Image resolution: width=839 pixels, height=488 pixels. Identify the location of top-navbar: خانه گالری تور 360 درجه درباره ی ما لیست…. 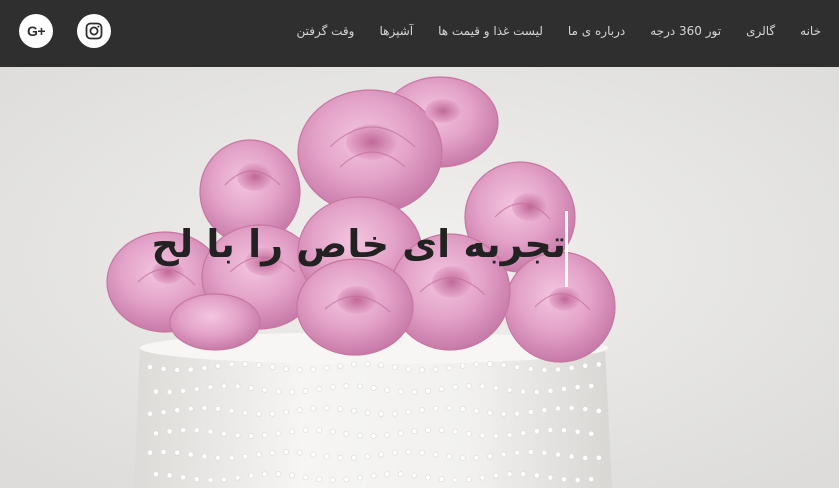
(419, 33).